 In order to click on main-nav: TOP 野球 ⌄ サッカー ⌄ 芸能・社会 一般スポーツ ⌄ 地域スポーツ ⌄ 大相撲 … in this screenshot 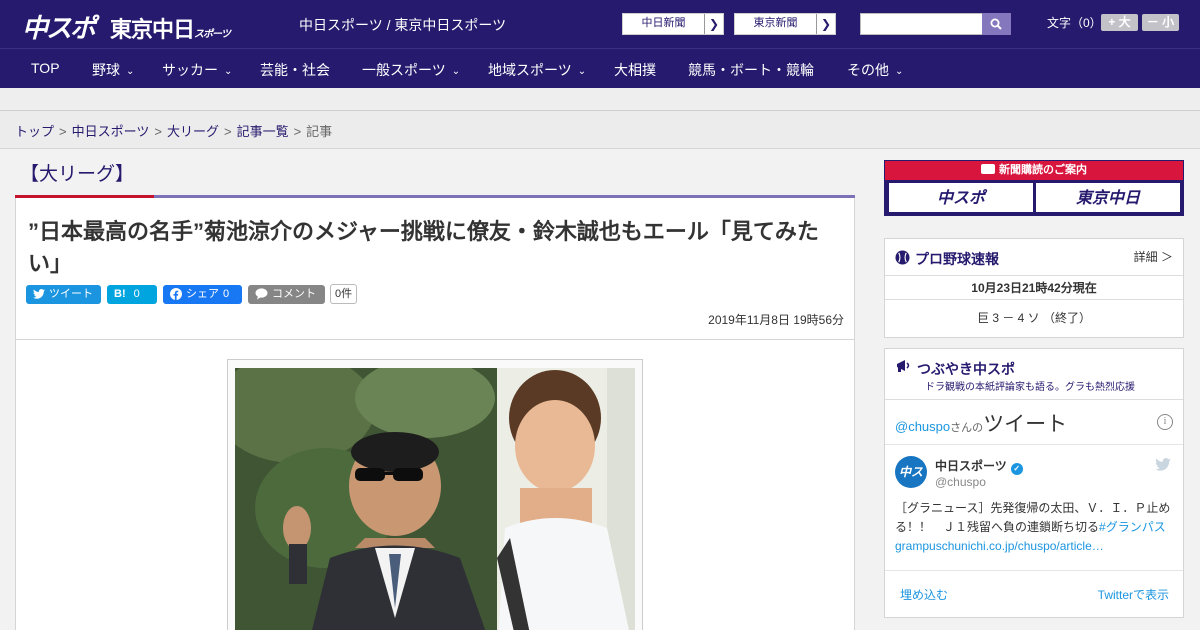, I will do `click(600, 68)`.